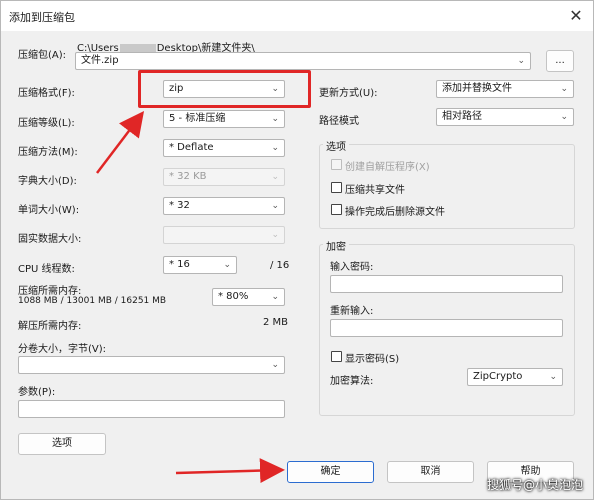 The height and width of the screenshot is (500, 594). What do you see at coordinates (120, 142) in the screenshot?
I see `arrow-to-format` at bounding box center [120, 142].